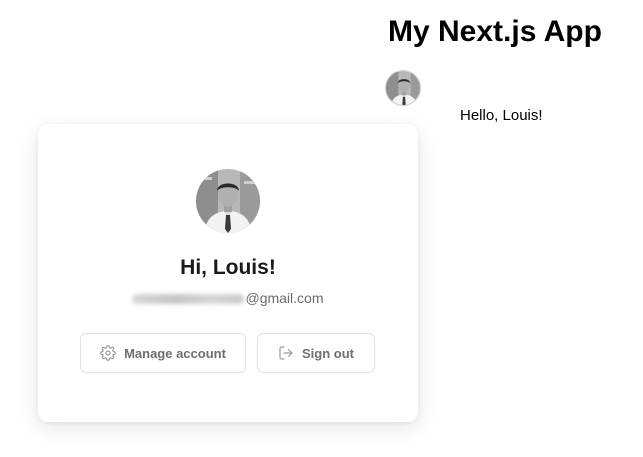 The height and width of the screenshot is (457, 643). I want to click on header-greeting: Hello, Louis!, so click(501, 115).